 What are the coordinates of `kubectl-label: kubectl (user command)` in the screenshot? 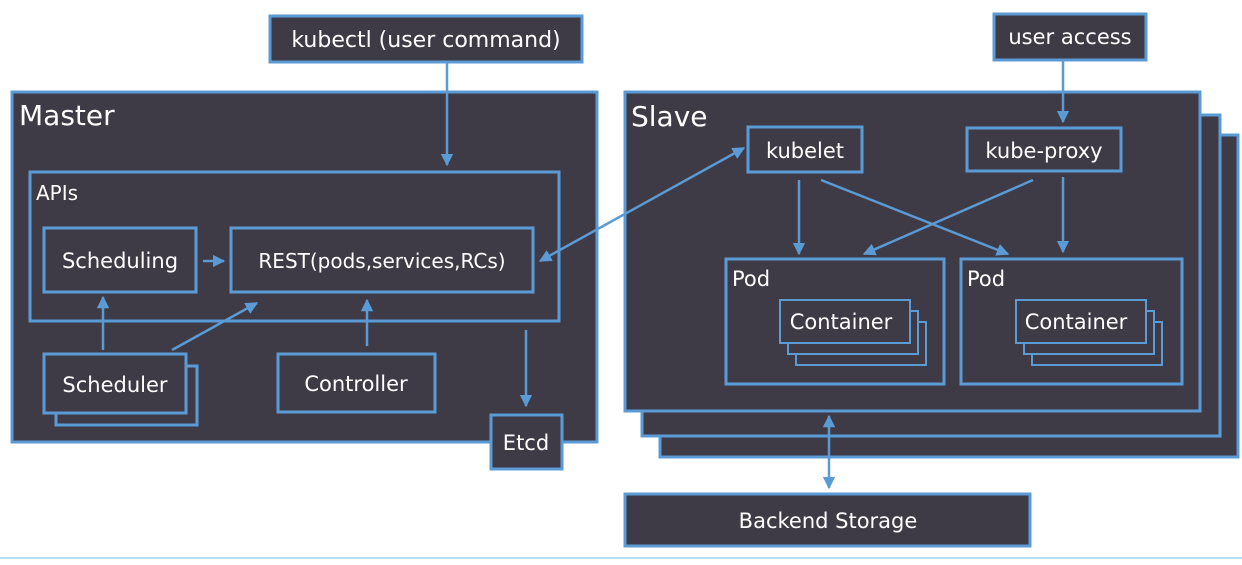 It's located at (425, 40).